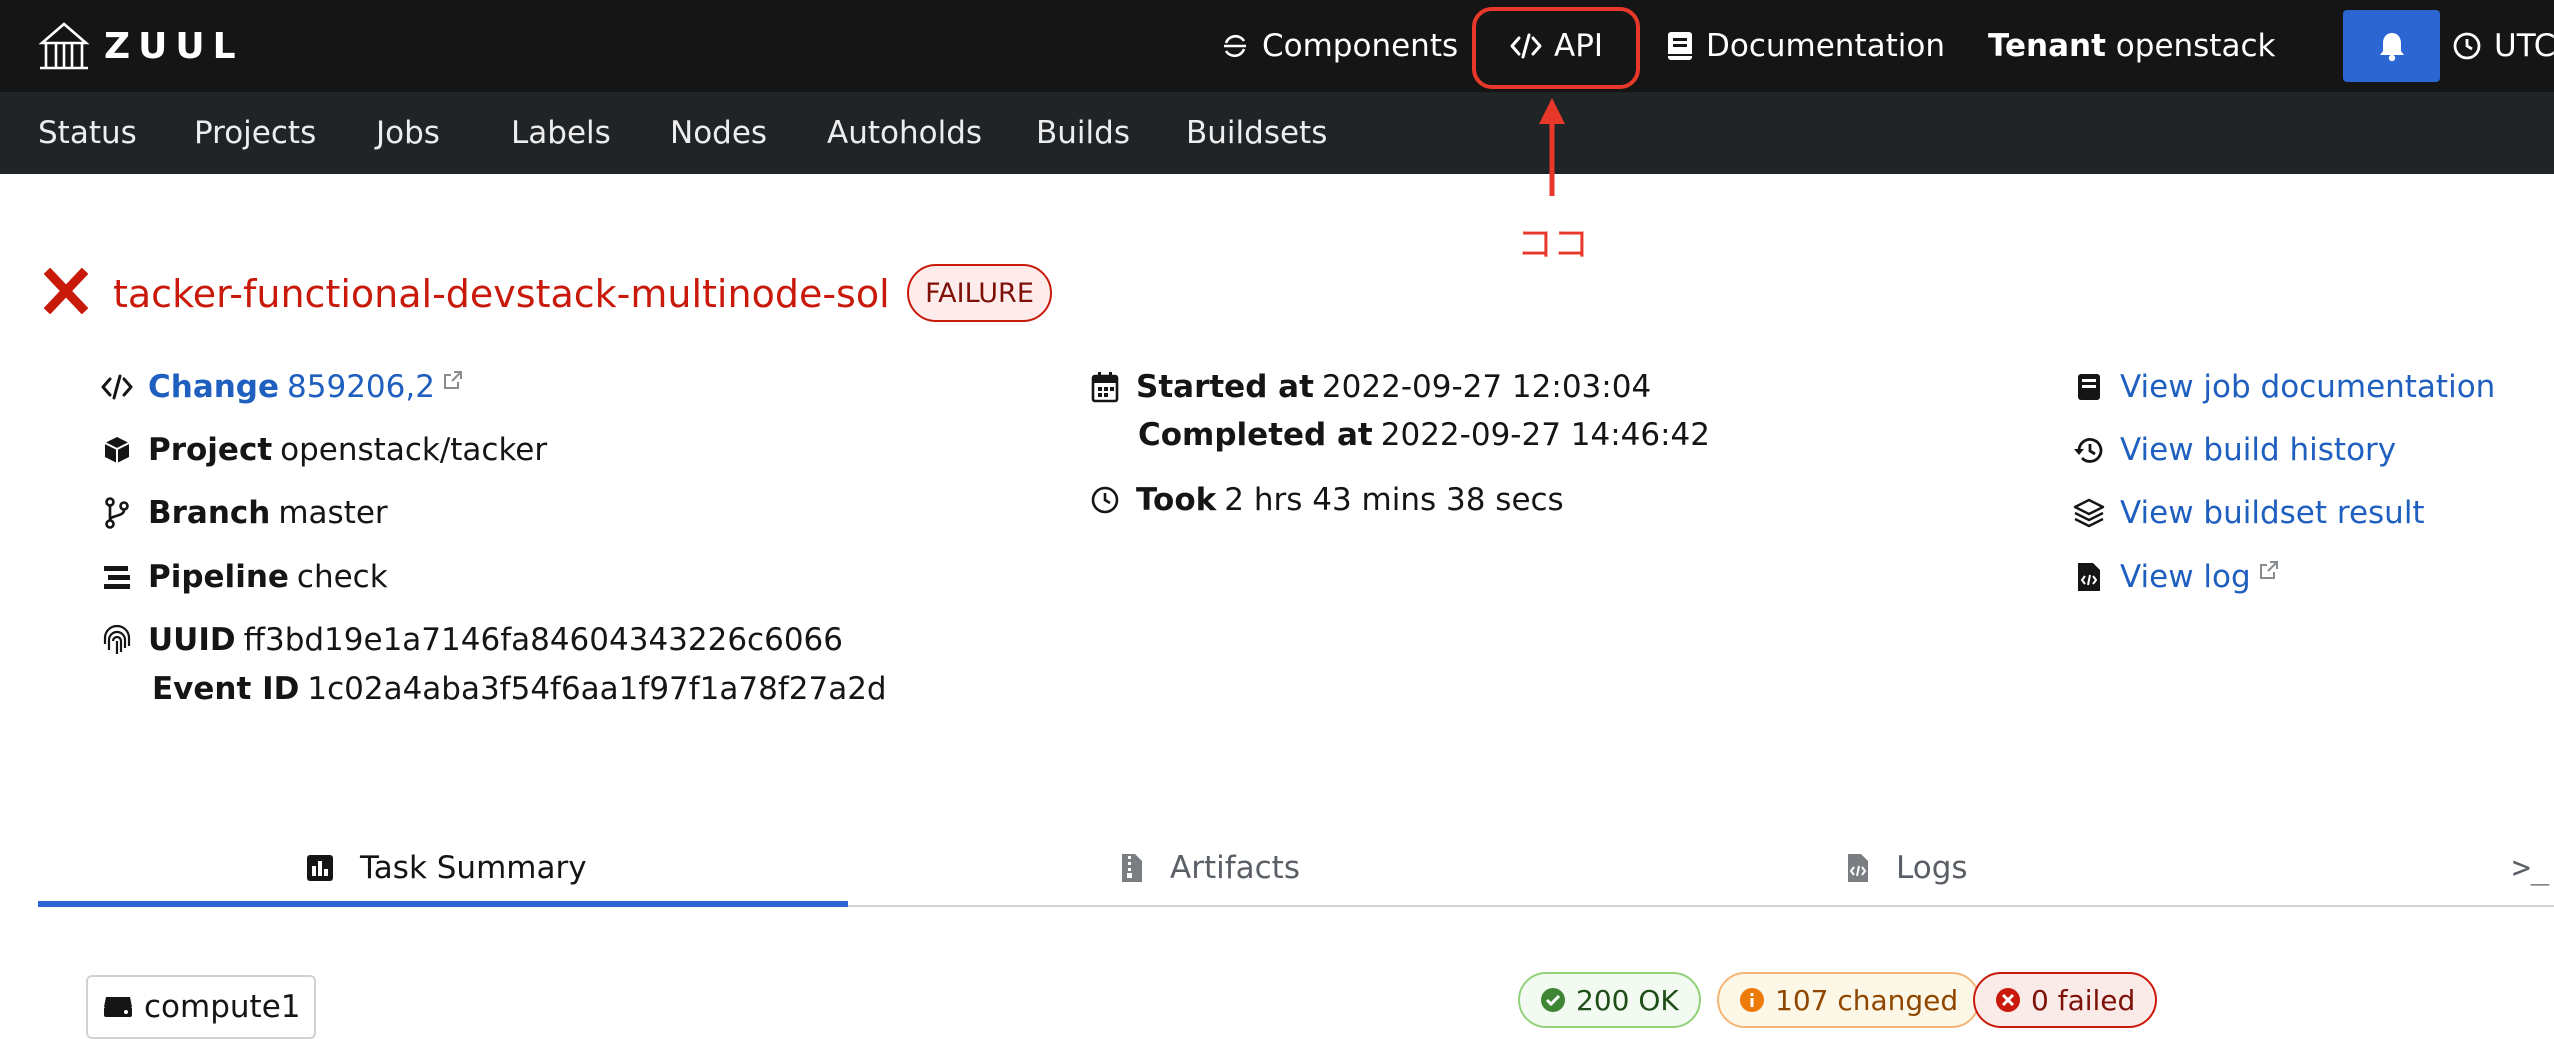  I want to click on layers-icon, so click(2089, 513).